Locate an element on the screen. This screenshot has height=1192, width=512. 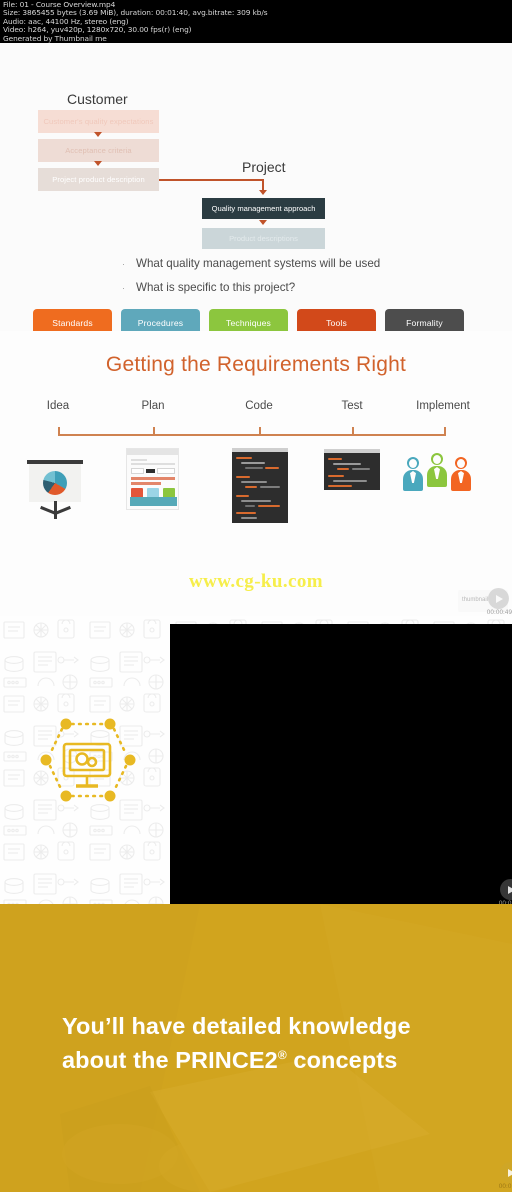
customer-box-expectations: Customer's quality expectations is located at coordinates (98, 121).